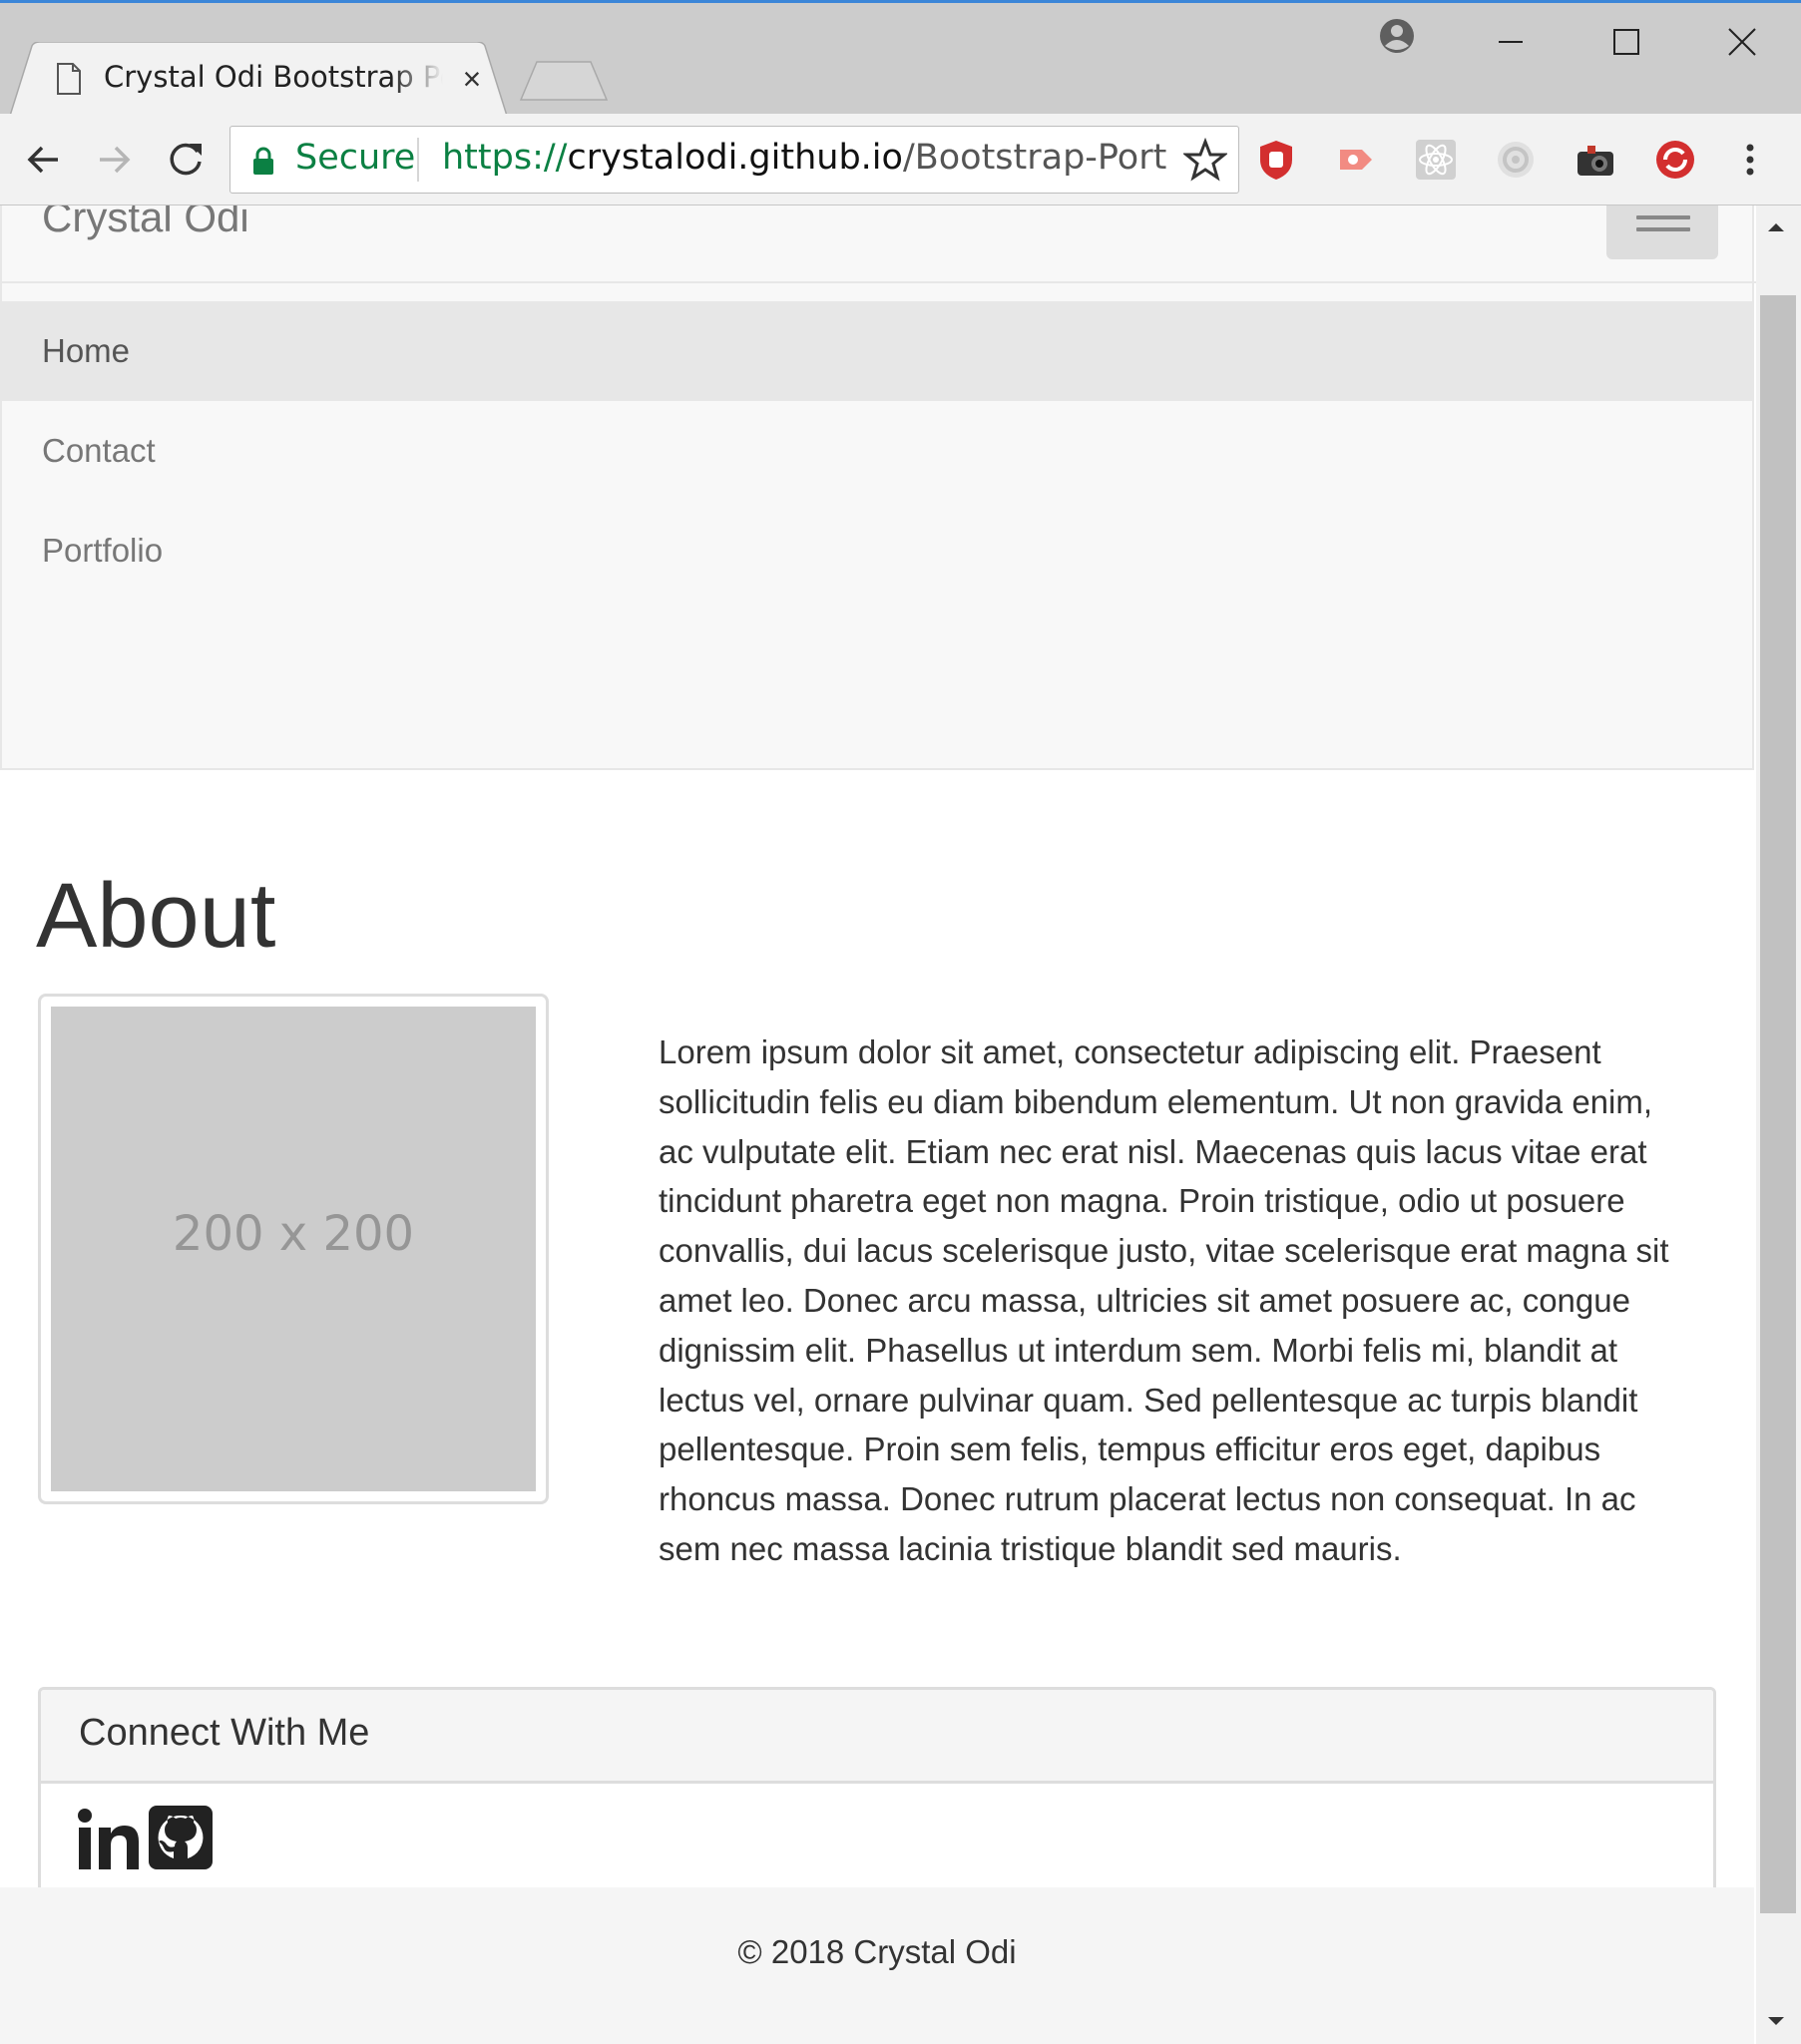 The width and height of the screenshot is (1801, 2044). What do you see at coordinates (418, 160) in the screenshot?
I see `address-separator` at bounding box center [418, 160].